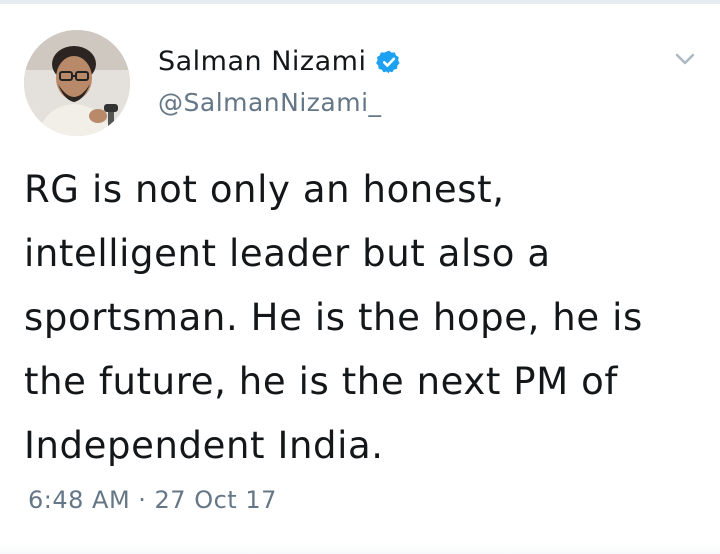  I want to click on tweet-text-line: the future, he is the next PM of, so click(321, 381).